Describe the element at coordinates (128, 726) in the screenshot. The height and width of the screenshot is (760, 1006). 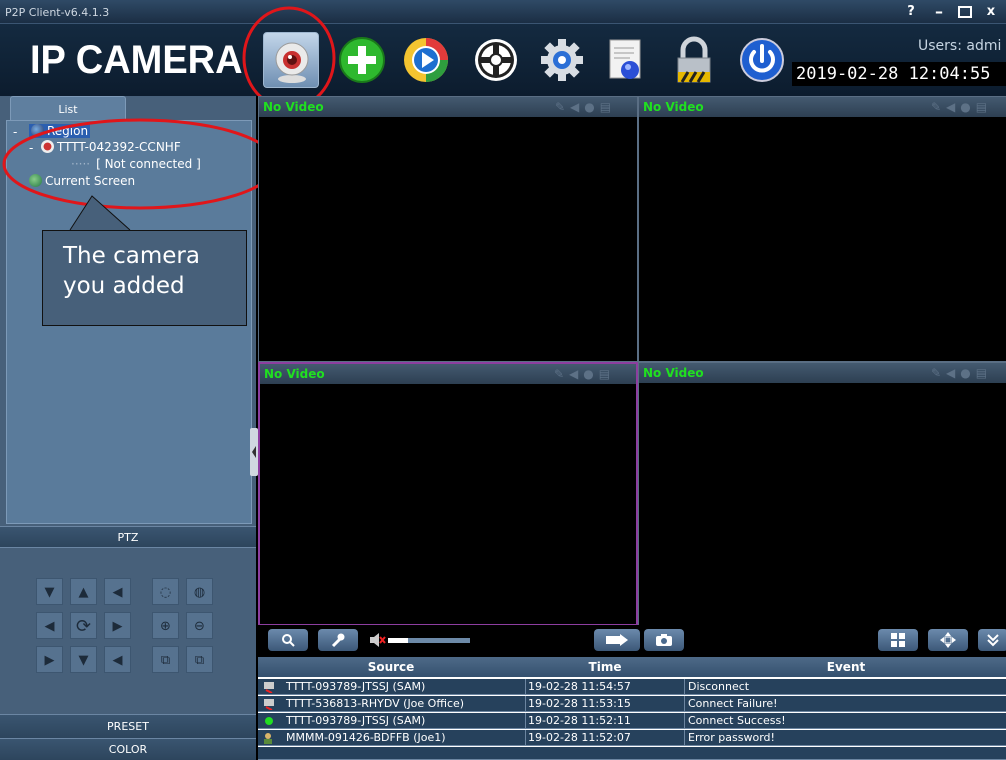
I see `preset-section-header: PRESET` at that location.